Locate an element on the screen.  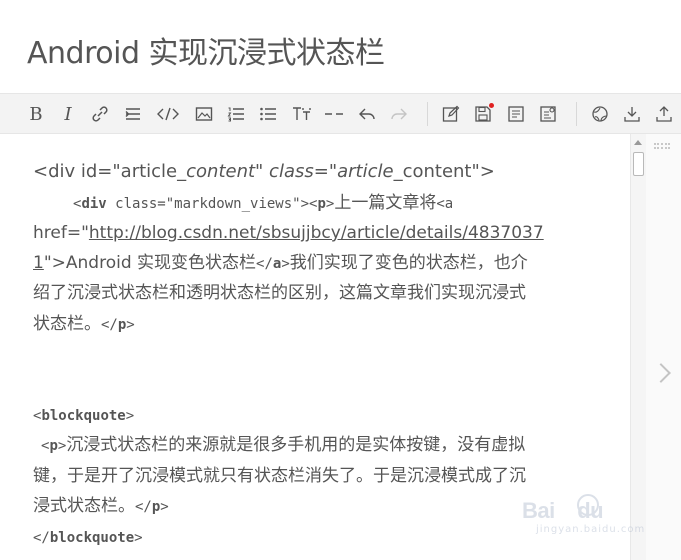
image-button is located at coordinates (204, 114).